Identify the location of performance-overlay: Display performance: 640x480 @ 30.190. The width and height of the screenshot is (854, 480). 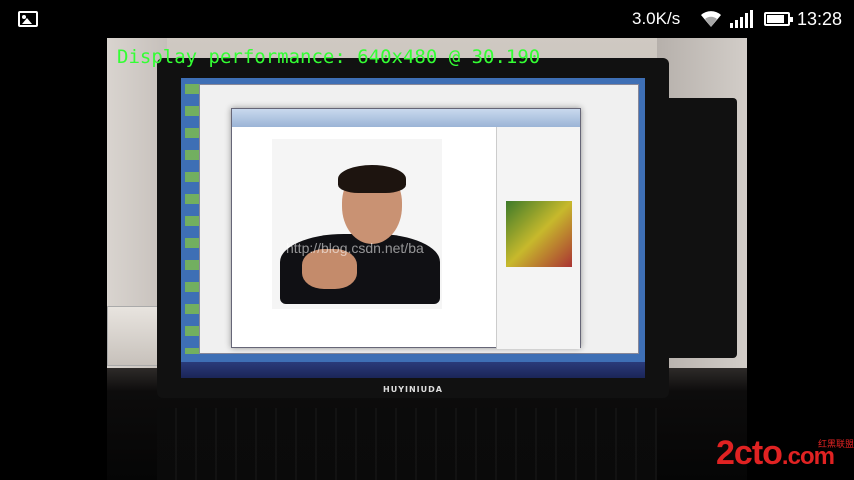
(329, 57).